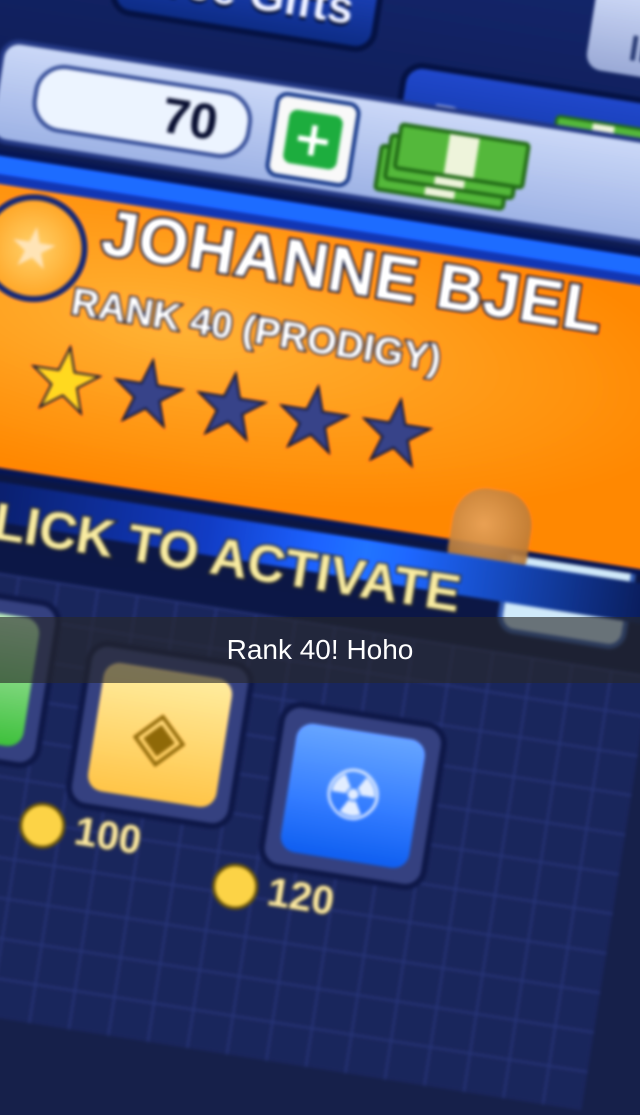  What do you see at coordinates (247, 17) in the screenshot?
I see `tab-free-gifts-label: Free Gifts` at bounding box center [247, 17].